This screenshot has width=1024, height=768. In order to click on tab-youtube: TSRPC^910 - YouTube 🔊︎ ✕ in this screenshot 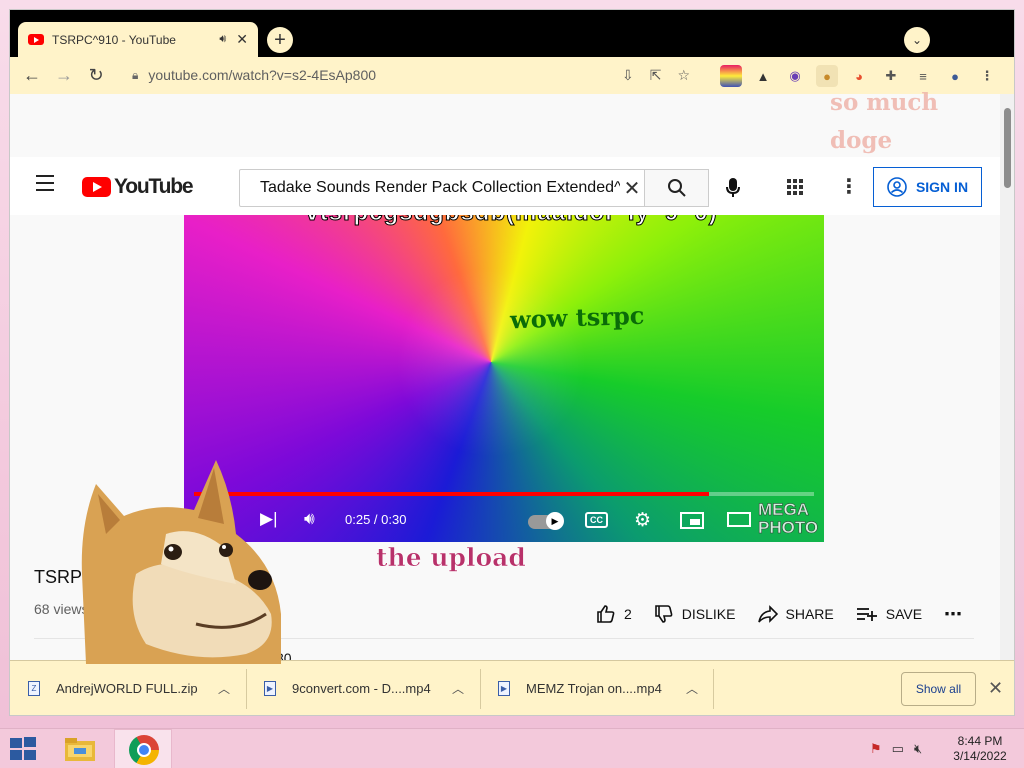, I will do `click(138, 39)`.